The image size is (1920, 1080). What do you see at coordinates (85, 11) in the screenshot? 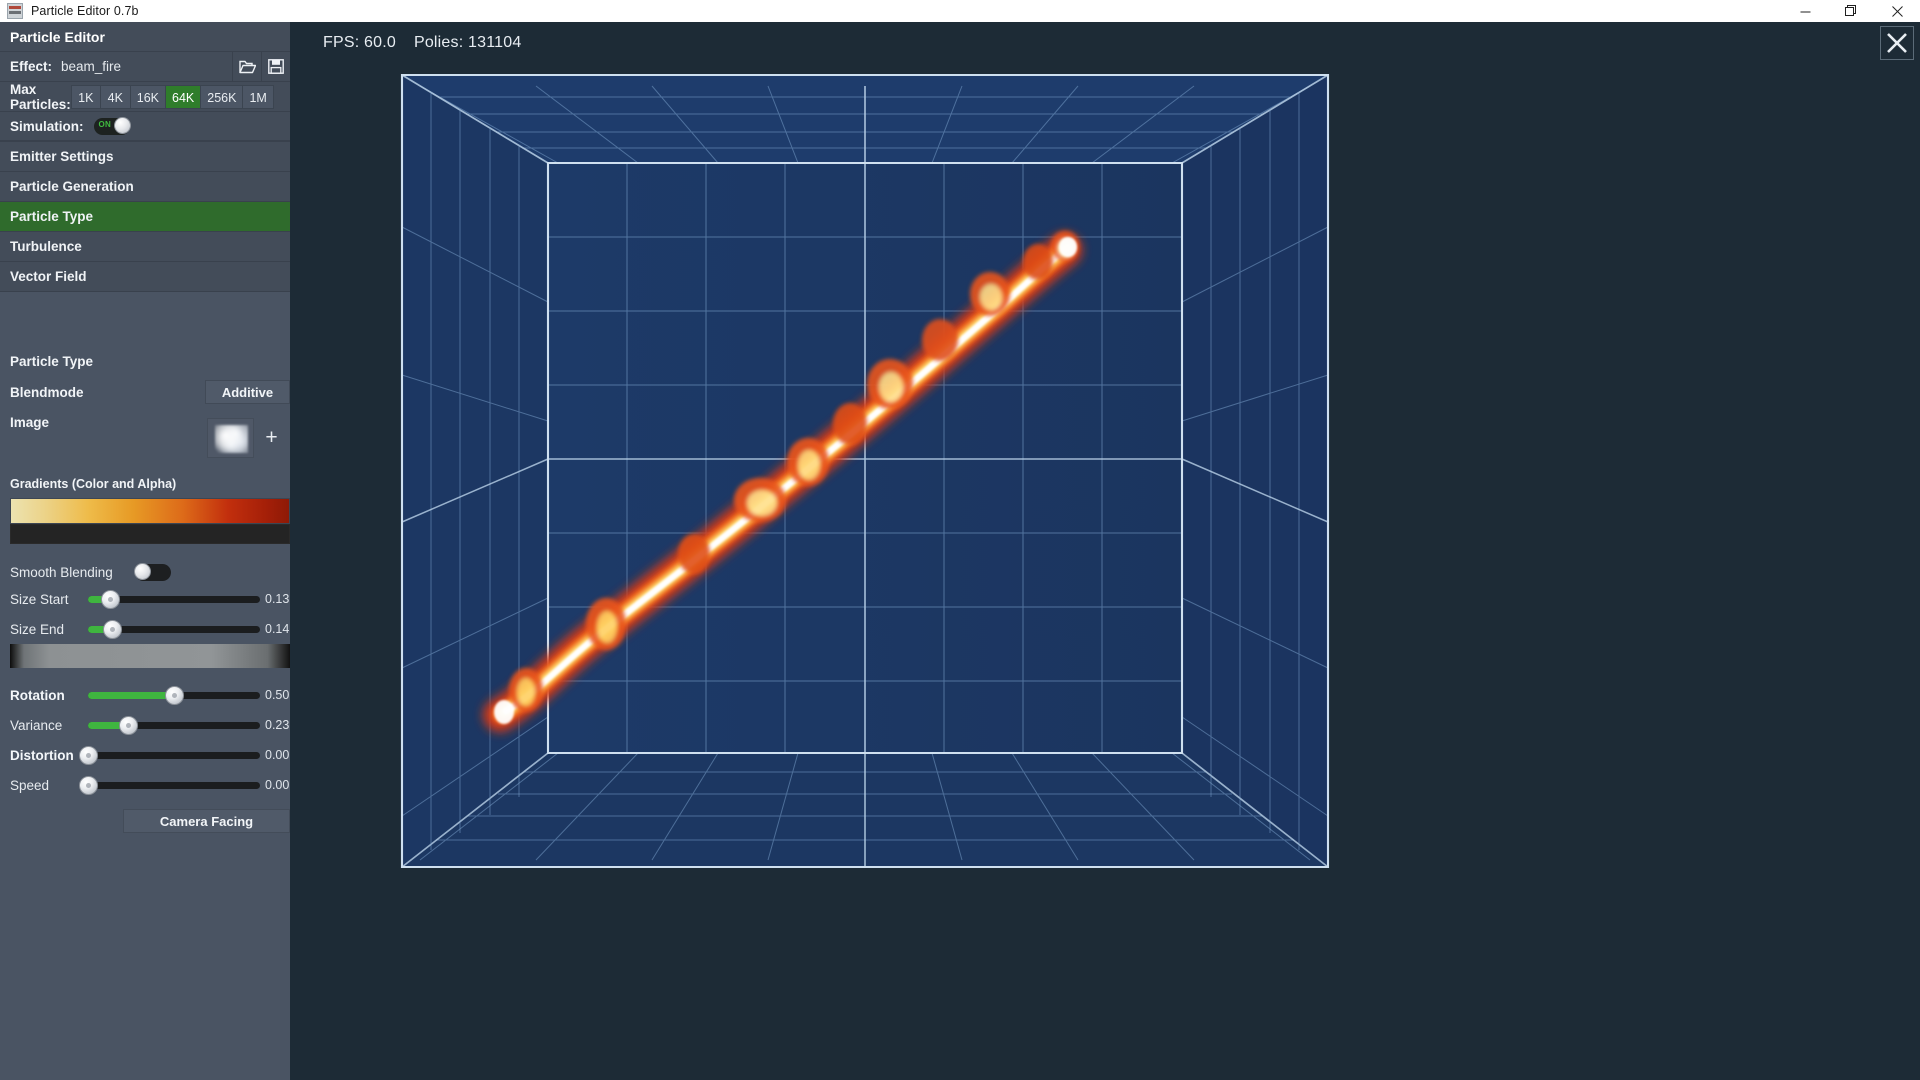
I see `window-title: Particle Editor 0.7b` at bounding box center [85, 11].